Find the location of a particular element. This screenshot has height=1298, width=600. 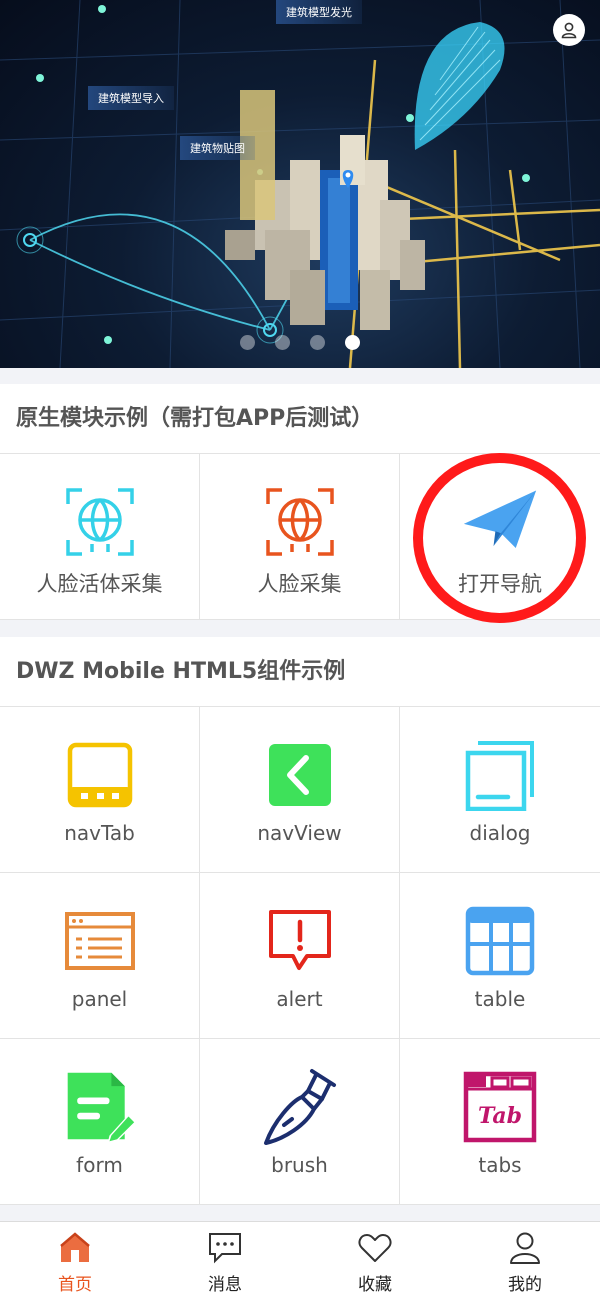

table-label: table is located at coordinates (500, 999).